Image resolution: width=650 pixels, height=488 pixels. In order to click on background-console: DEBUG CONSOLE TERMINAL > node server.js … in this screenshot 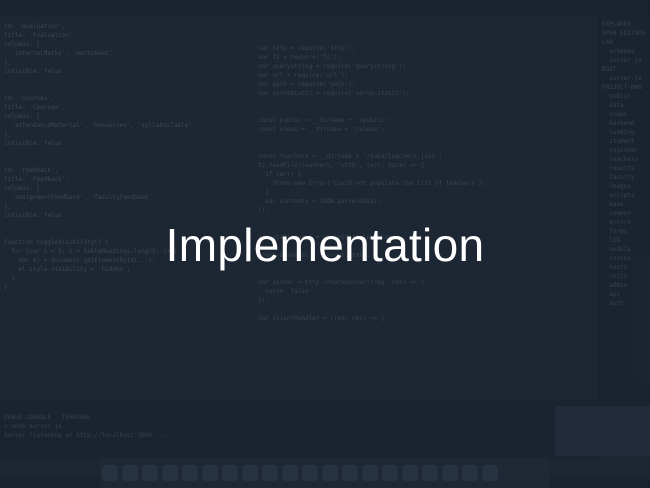, I will do `click(299, 429)`.